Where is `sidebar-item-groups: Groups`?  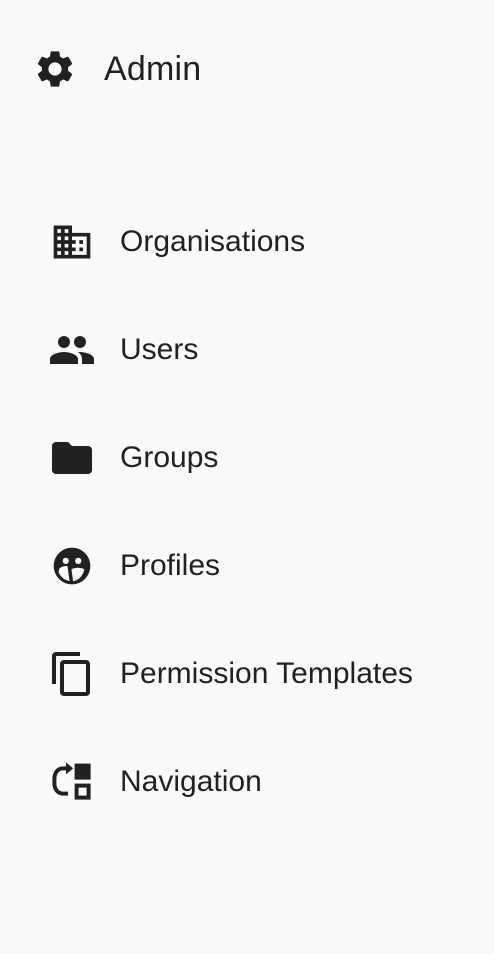
sidebar-item-groups: Groups is located at coordinates (247, 458).